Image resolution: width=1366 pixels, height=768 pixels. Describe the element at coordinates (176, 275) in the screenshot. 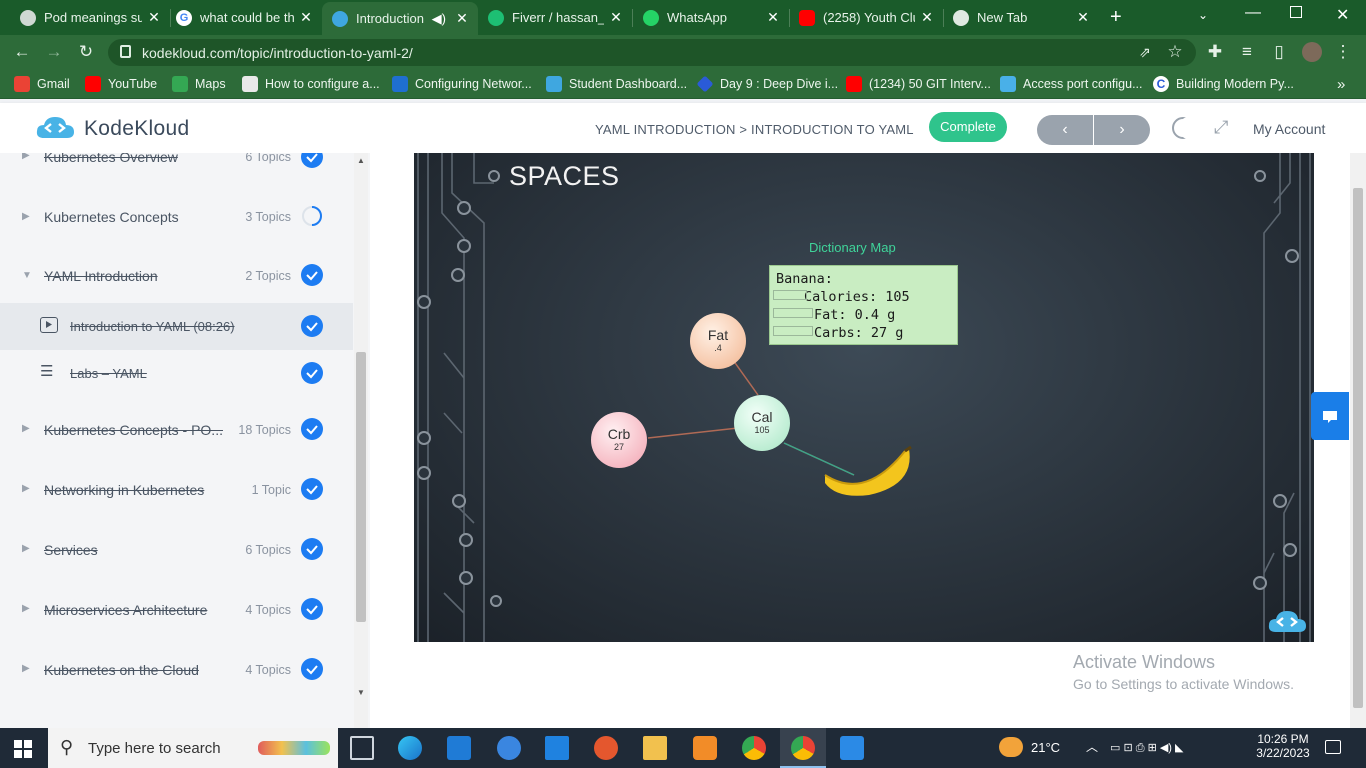

I see `sidebar-item-expanded: ▼ YAML Introduction 2 Topics` at that location.